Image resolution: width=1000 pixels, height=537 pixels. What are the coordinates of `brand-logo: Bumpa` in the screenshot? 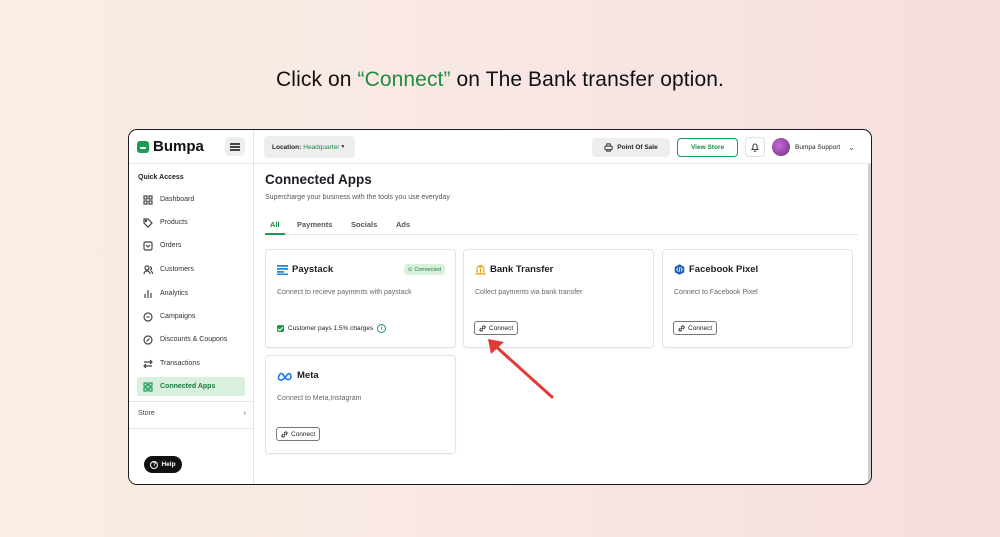 It's located at (170, 146).